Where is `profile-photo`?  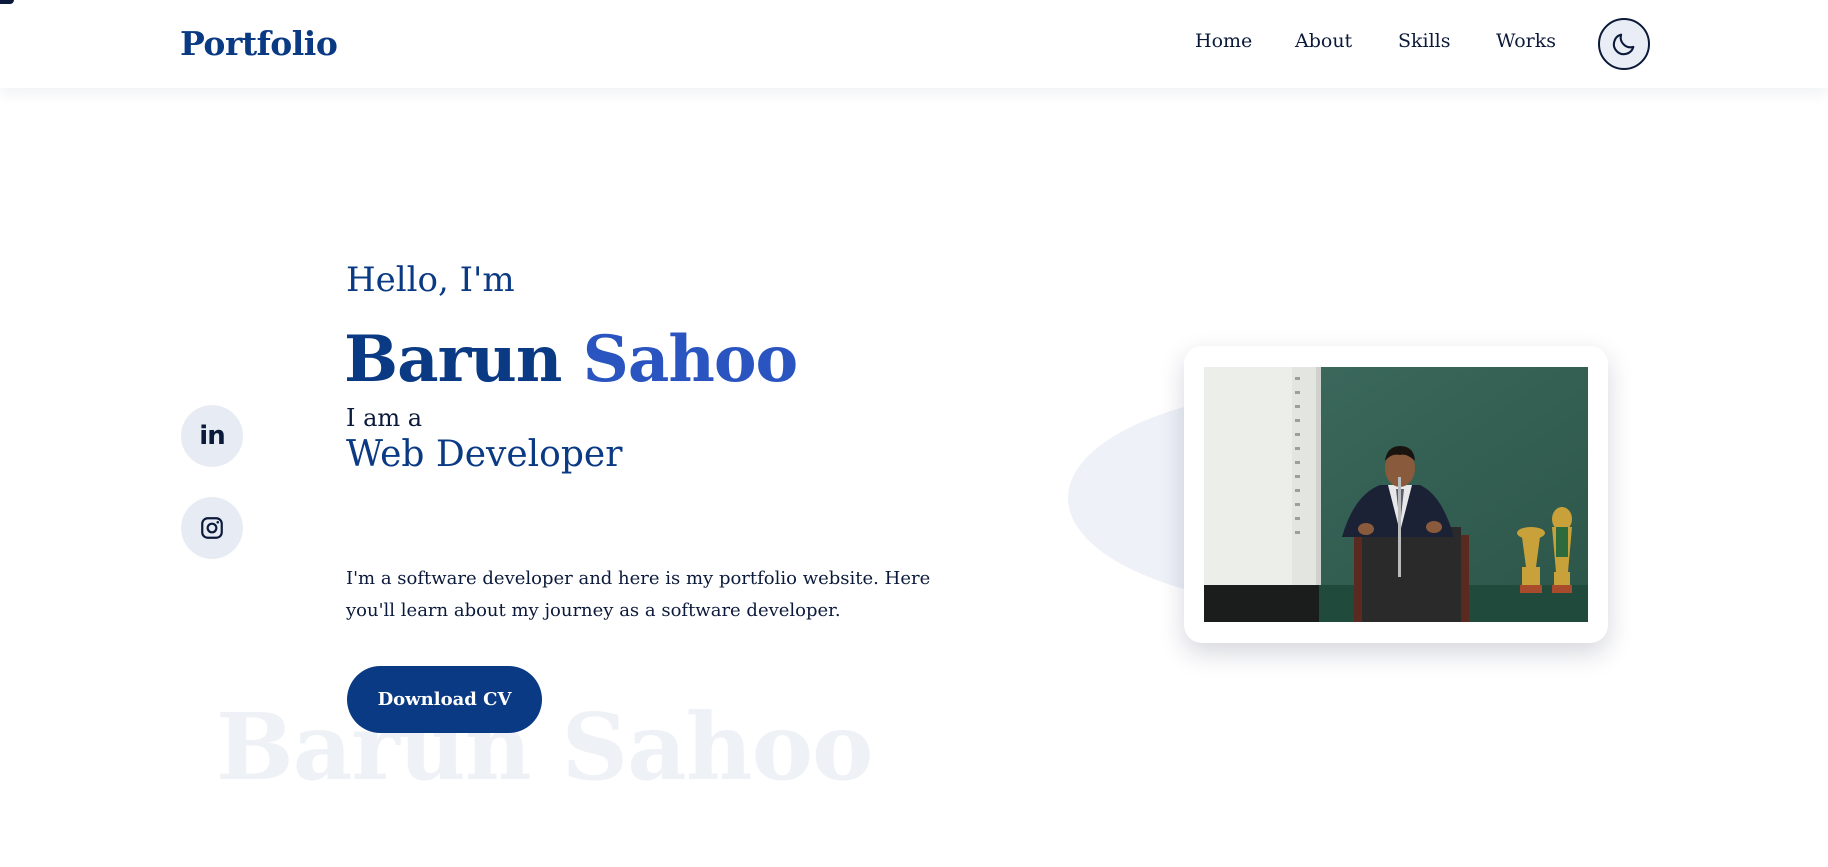 profile-photo is located at coordinates (1396, 494).